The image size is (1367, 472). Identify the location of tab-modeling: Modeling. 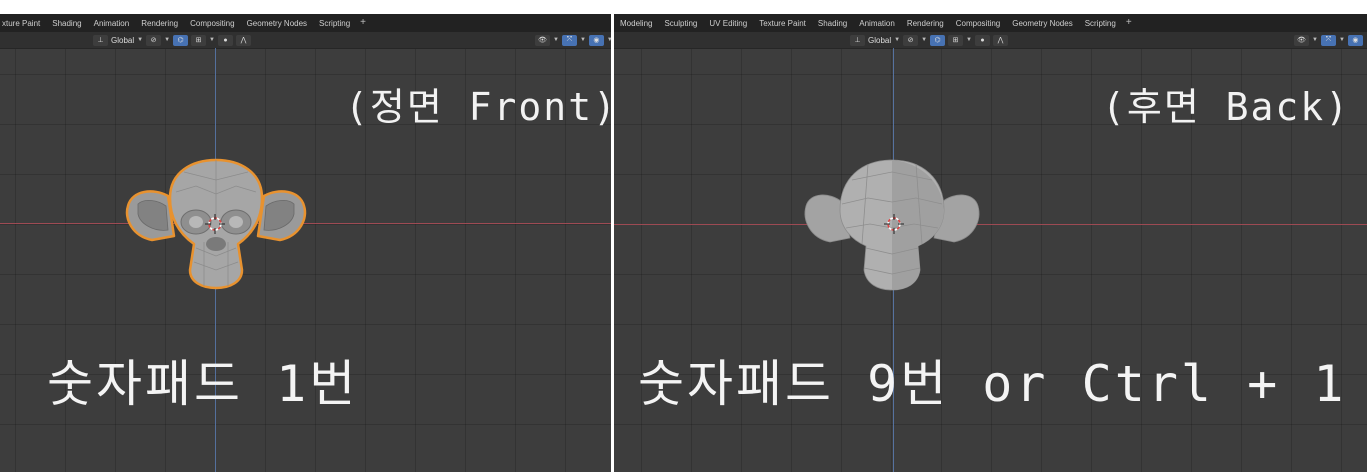
(636, 23).